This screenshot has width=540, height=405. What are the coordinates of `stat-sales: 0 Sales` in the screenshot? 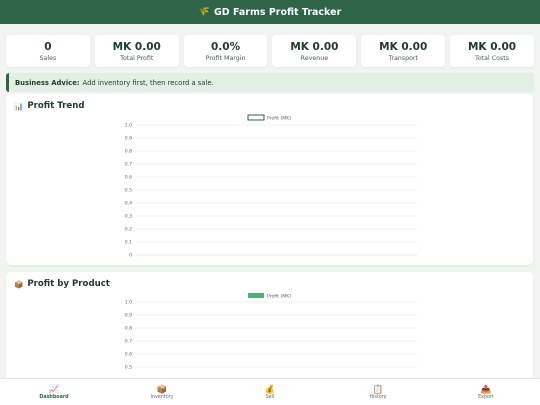 It's located at (48, 51).